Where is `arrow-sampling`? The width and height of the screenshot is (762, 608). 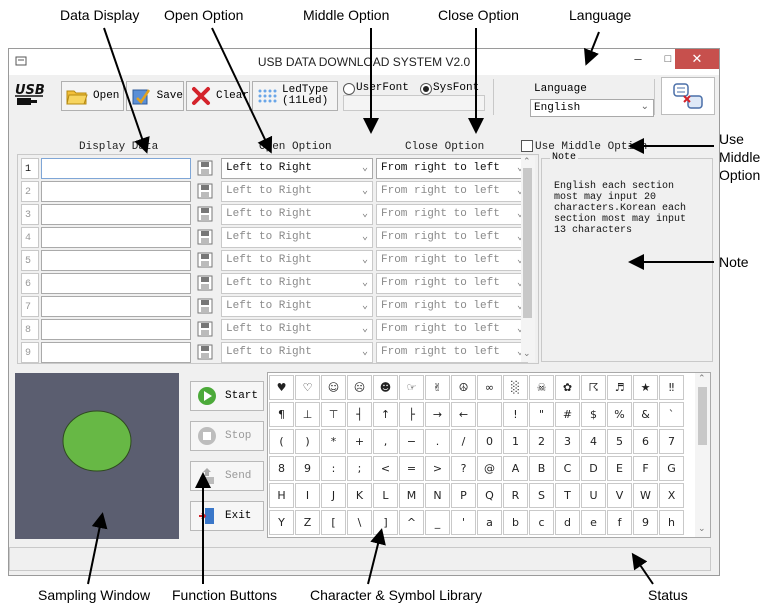
arrow-sampling is located at coordinates (97, 548).